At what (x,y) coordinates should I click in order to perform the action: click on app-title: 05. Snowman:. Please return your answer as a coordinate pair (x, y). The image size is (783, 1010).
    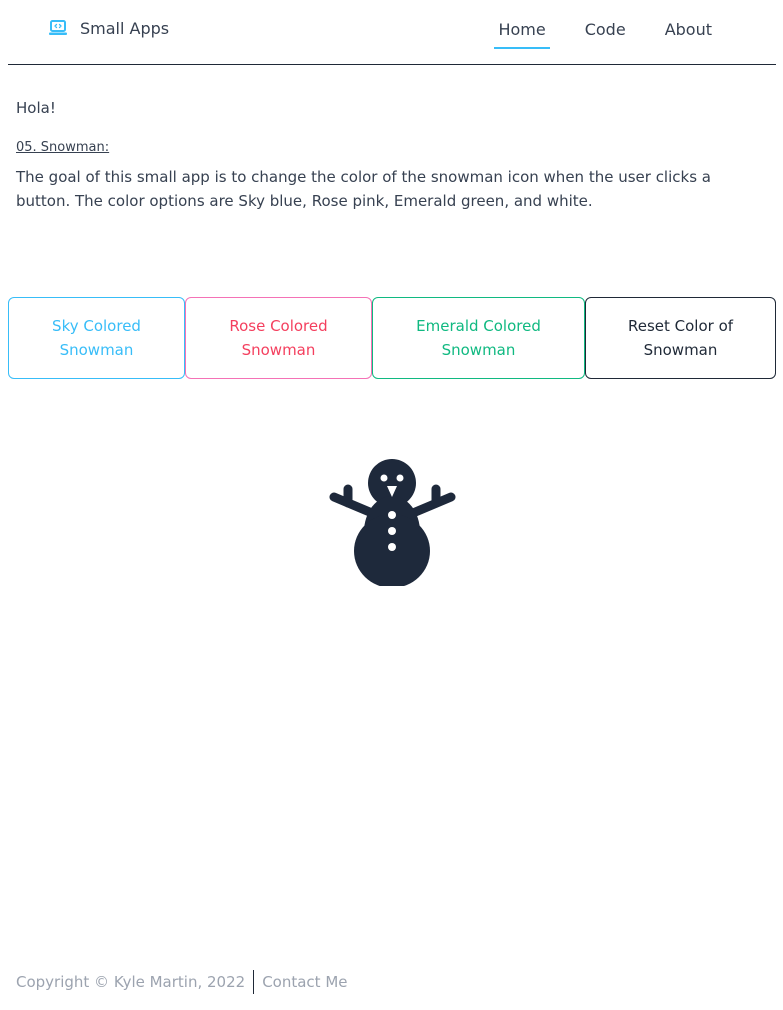
    Looking at the image, I should click on (63, 147).